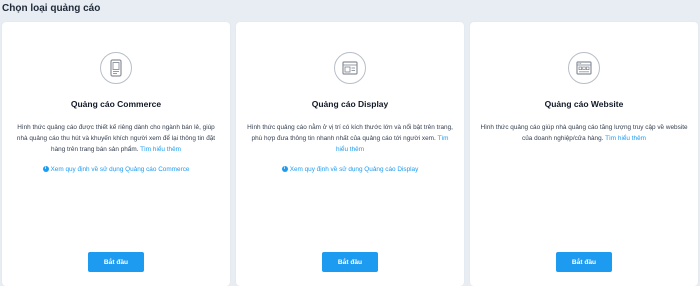 The image size is (700, 286). Describe the element at coordinates (350, 104) in the screenshot. I see `card-title: Quảng cáo Display` at that location.